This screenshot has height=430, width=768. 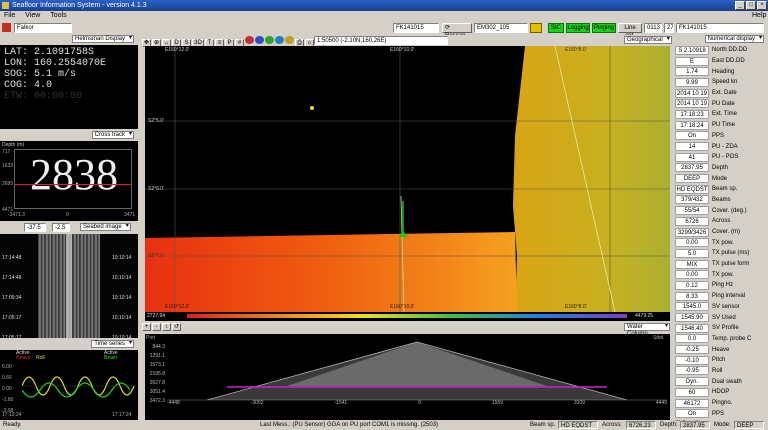 What do you see at coordinates (604, 28) in the screenshot?
I see `pinging-indicator: Pinging` at bounding box center [604, 28].